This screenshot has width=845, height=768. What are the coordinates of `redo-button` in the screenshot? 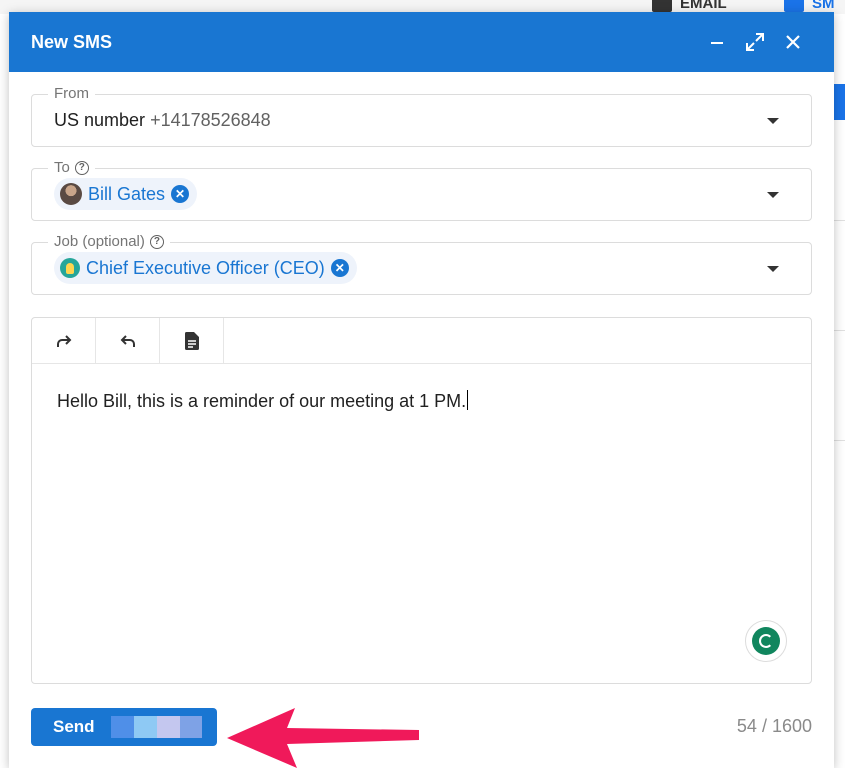 It's located at (64, 341).